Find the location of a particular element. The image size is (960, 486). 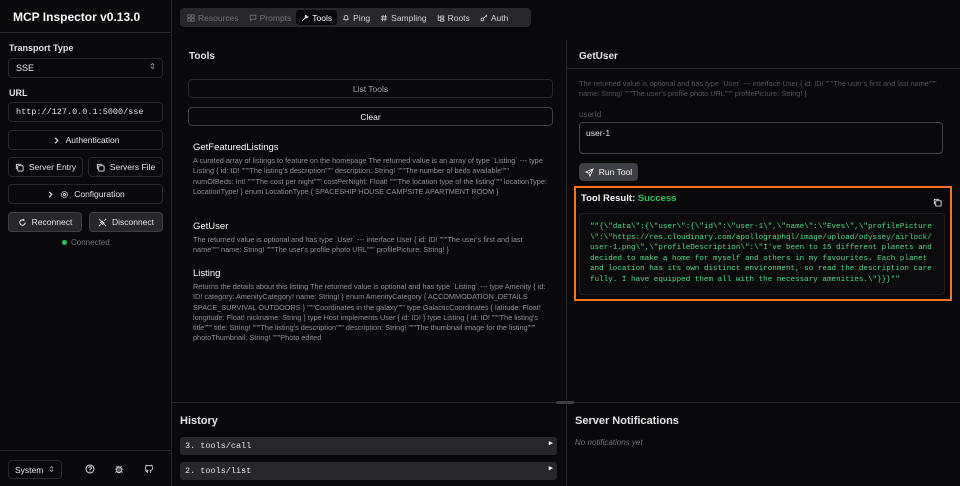

server-entry-button: Server Entry is located at coordinates (45, 167).